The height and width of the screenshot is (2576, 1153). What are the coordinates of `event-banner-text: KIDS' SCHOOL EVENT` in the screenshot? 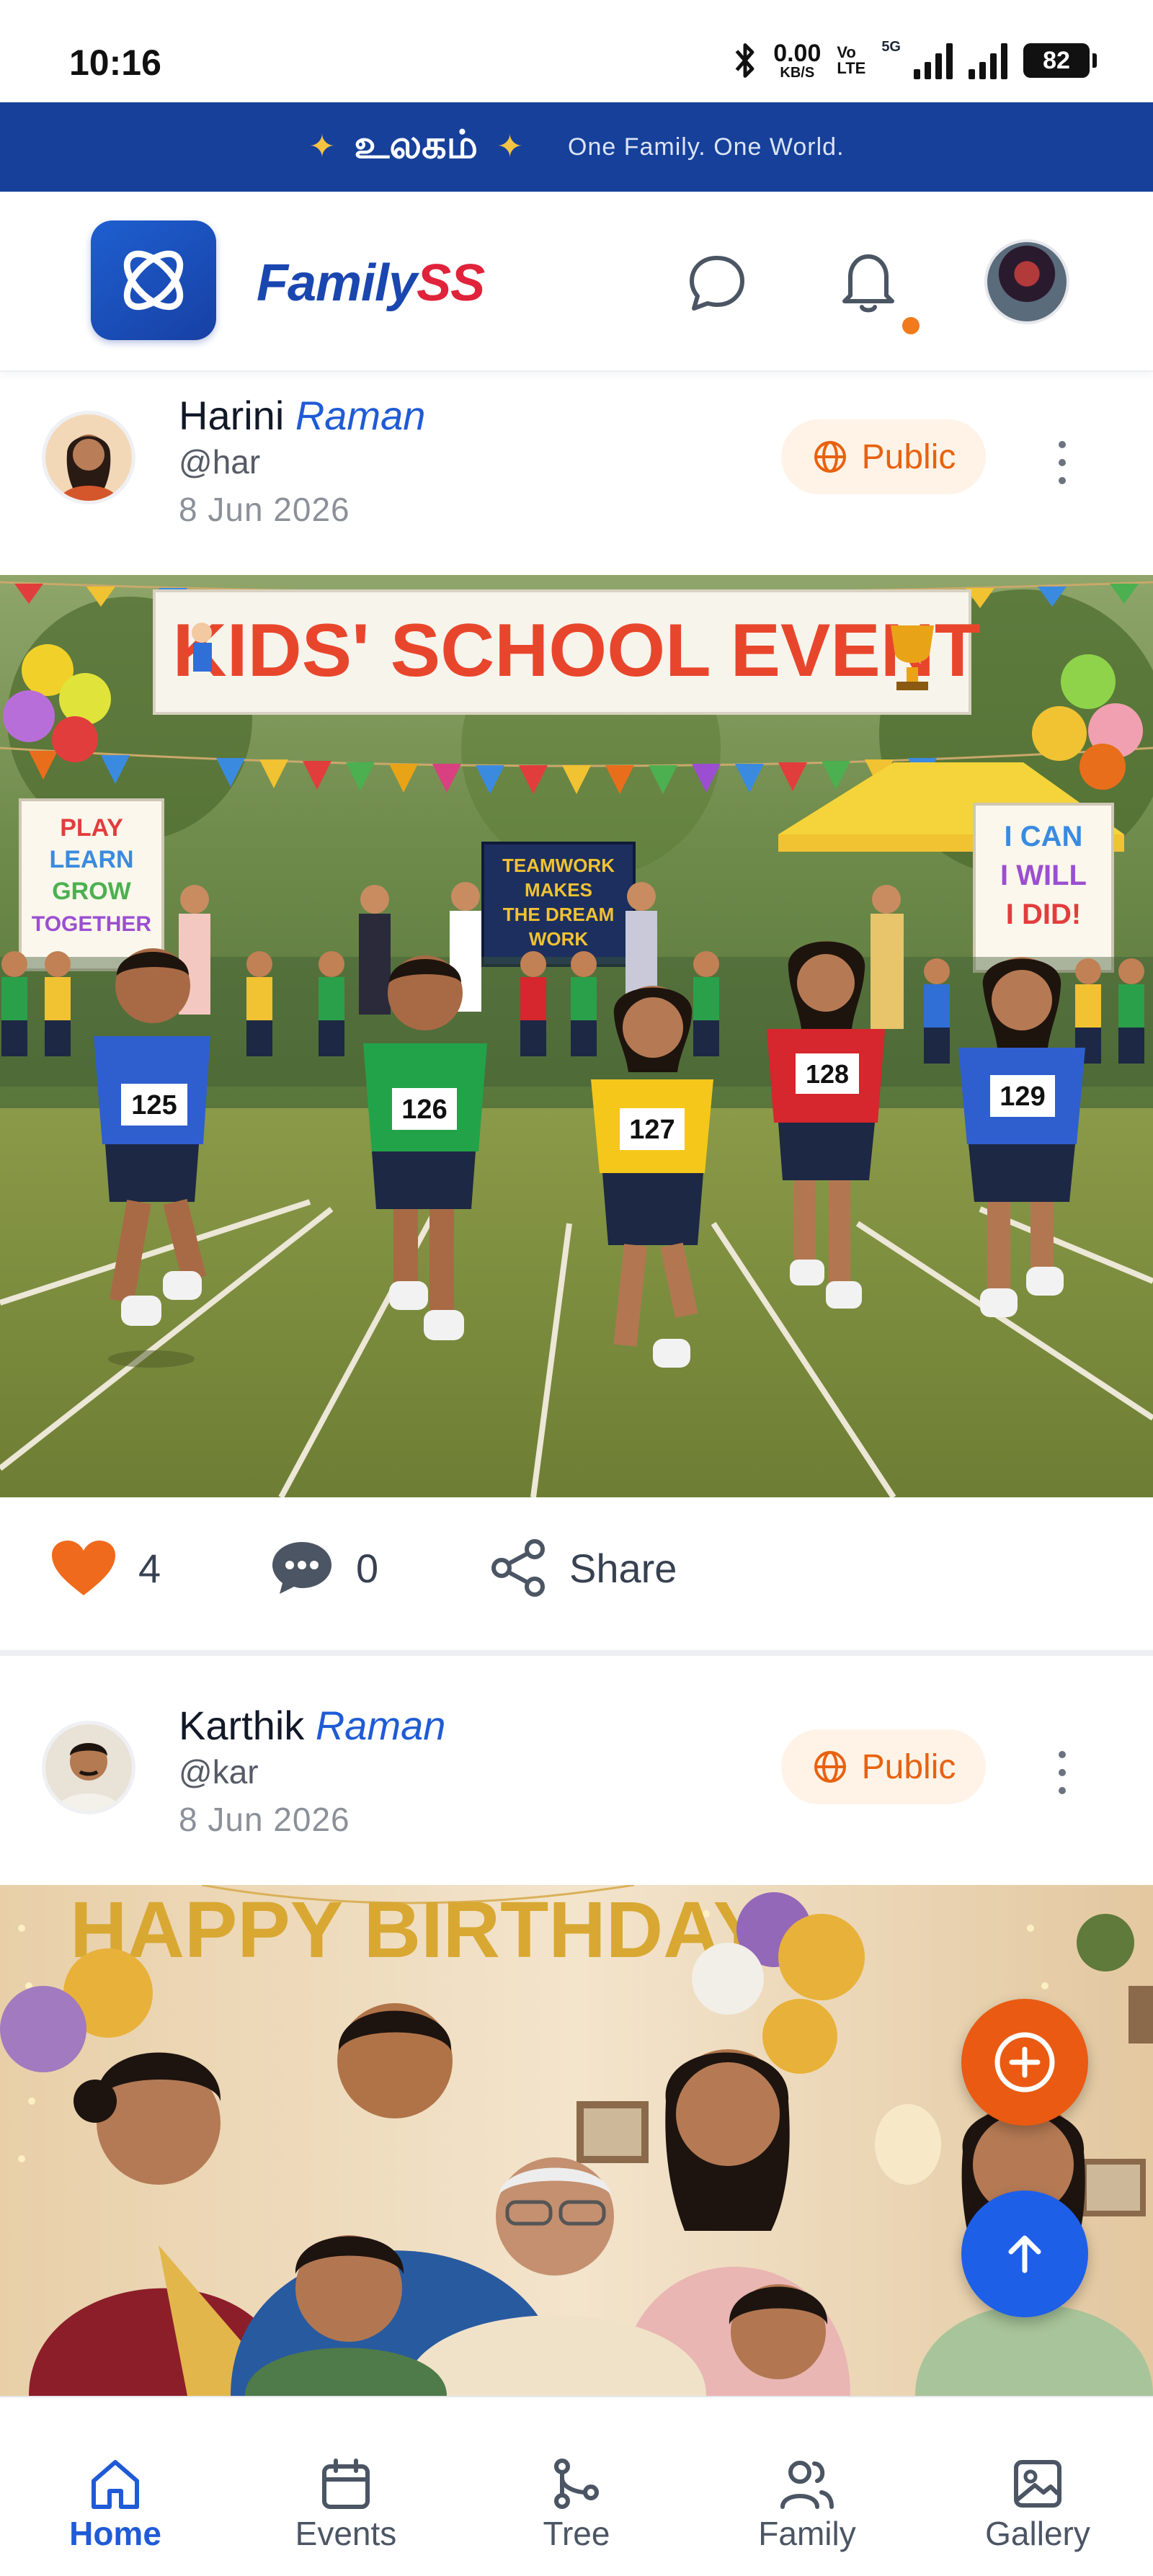 It's located at (577, 650).